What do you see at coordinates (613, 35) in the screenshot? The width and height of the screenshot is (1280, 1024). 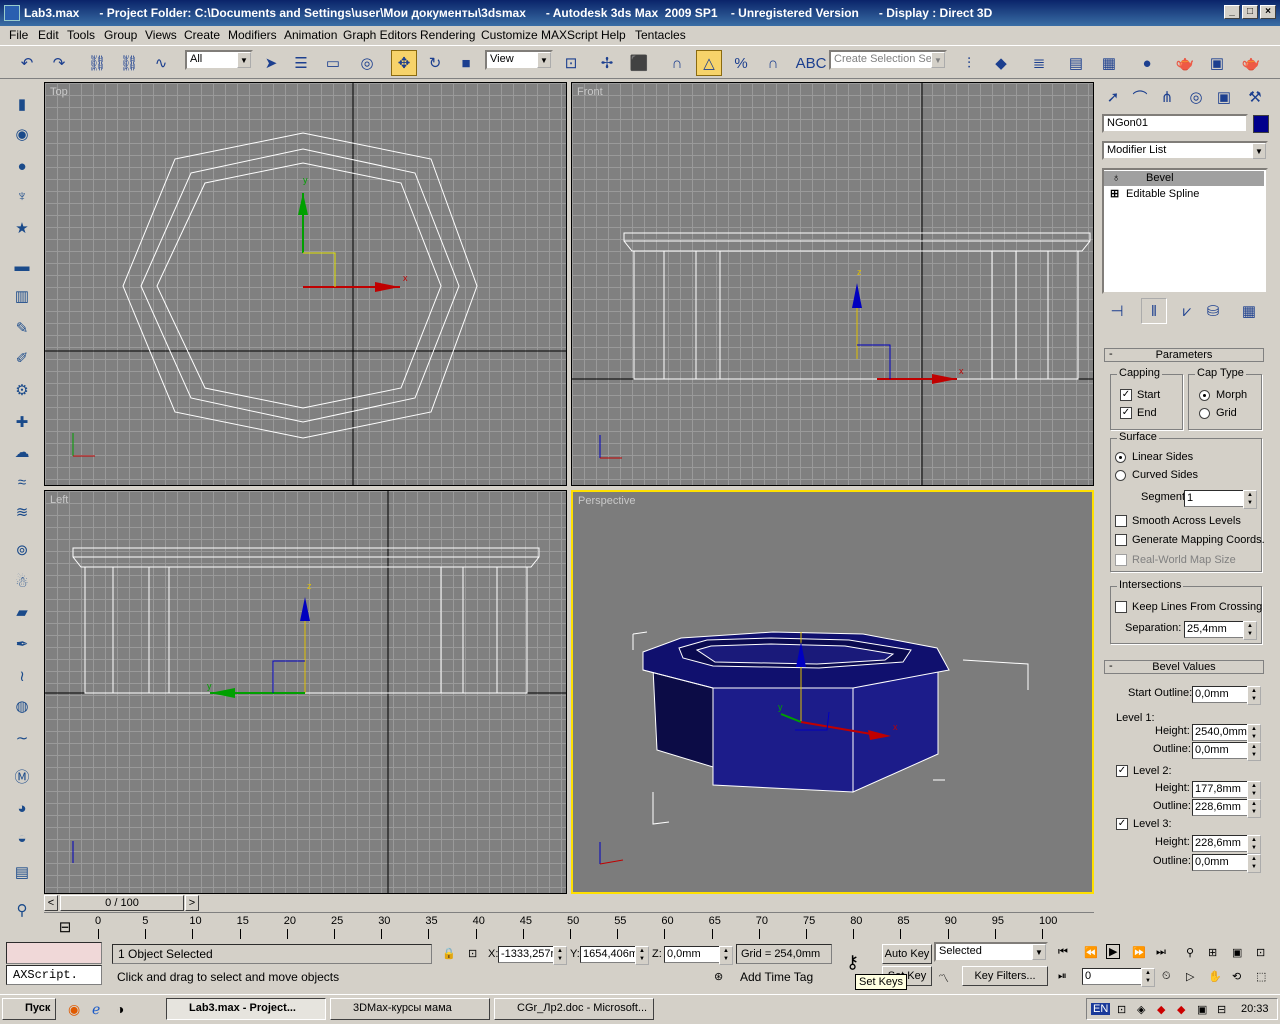 I see `menu-help: Help` at bounding box center [613, 35].